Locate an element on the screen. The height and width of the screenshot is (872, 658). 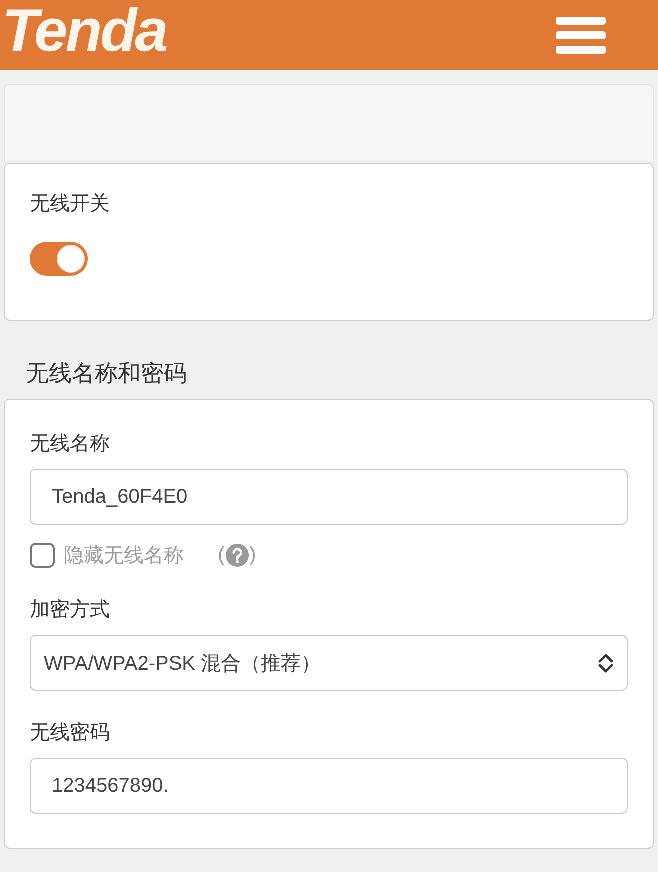
toggle-switch is located at coordinates (59, 259).